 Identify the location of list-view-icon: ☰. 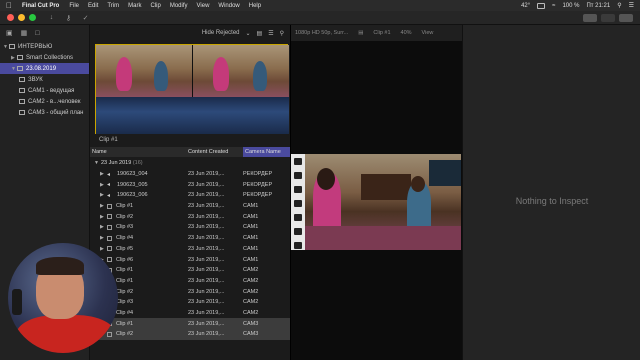
(270, 33).